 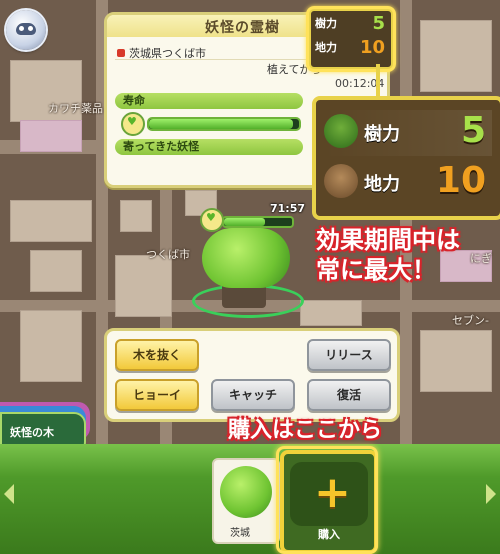 I want to click on tree-crown, so click(x=246, y=258).